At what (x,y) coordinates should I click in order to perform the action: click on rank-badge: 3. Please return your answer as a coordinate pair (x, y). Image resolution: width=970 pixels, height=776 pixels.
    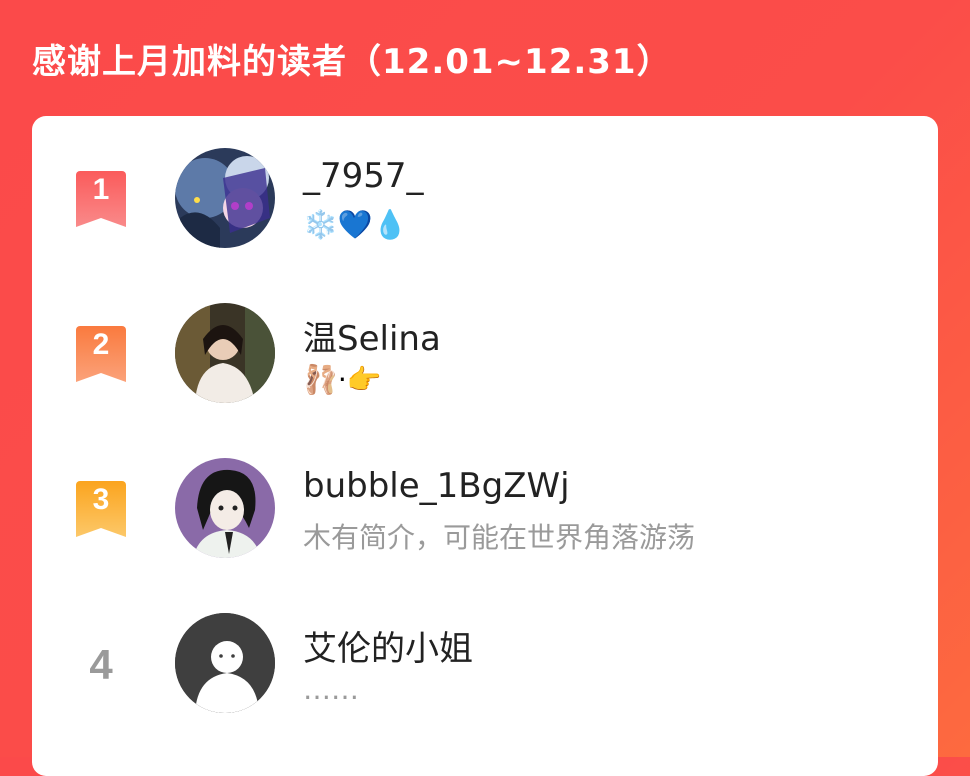
    Looking at the image, I should click on (101, 509).